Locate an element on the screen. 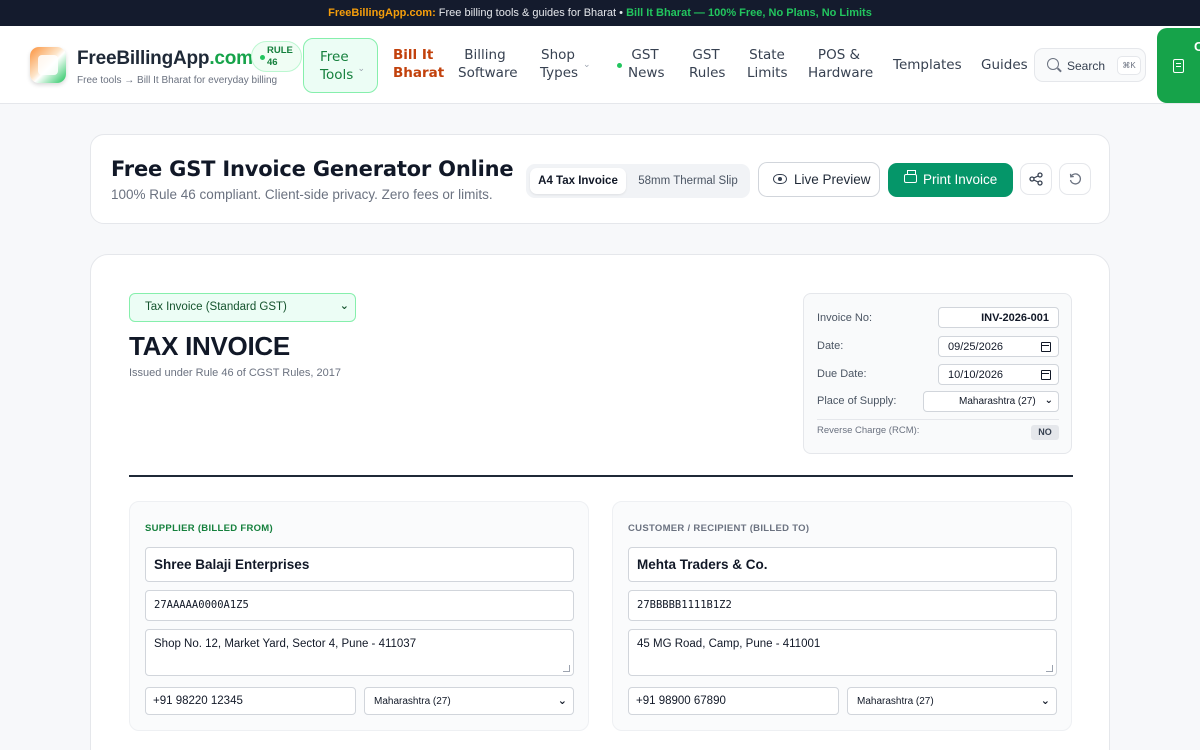  supplier-phone-input: +91 98220 12345 is located at coordinates (250, 701).